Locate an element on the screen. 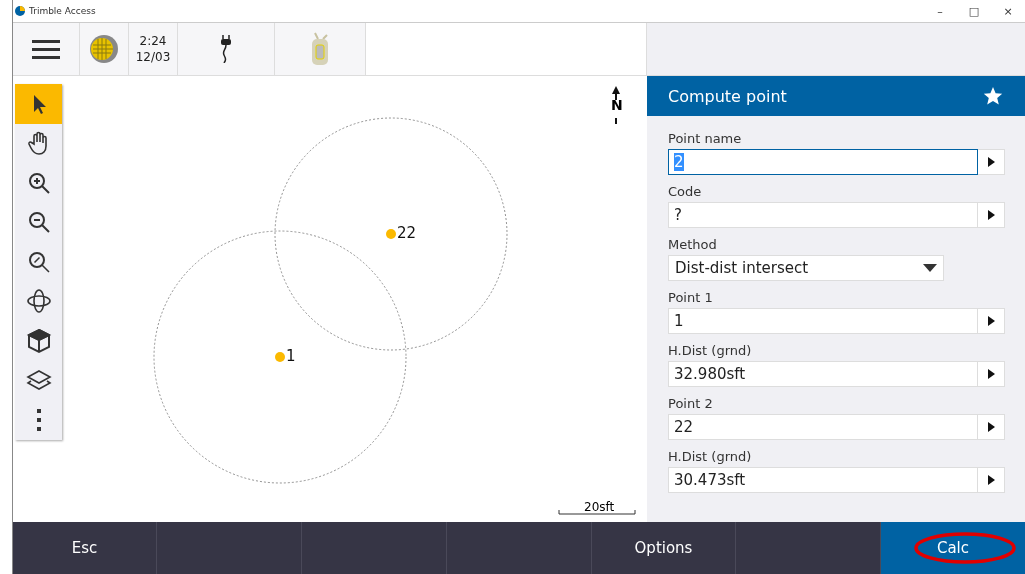 The height and width of the screenshot is (574, 1025). panel-title: Compute point is located at coordinates (728, 96).